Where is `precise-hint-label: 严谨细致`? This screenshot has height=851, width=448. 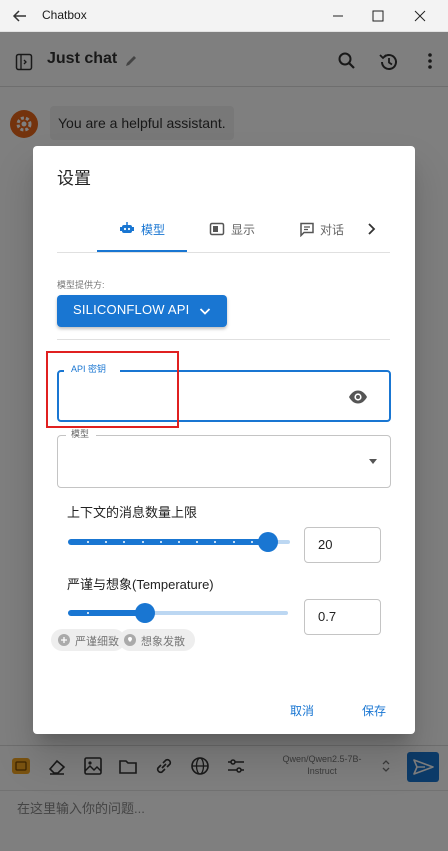
precise-hint-label: 严谨细致 is located at coordinates (97, 642).